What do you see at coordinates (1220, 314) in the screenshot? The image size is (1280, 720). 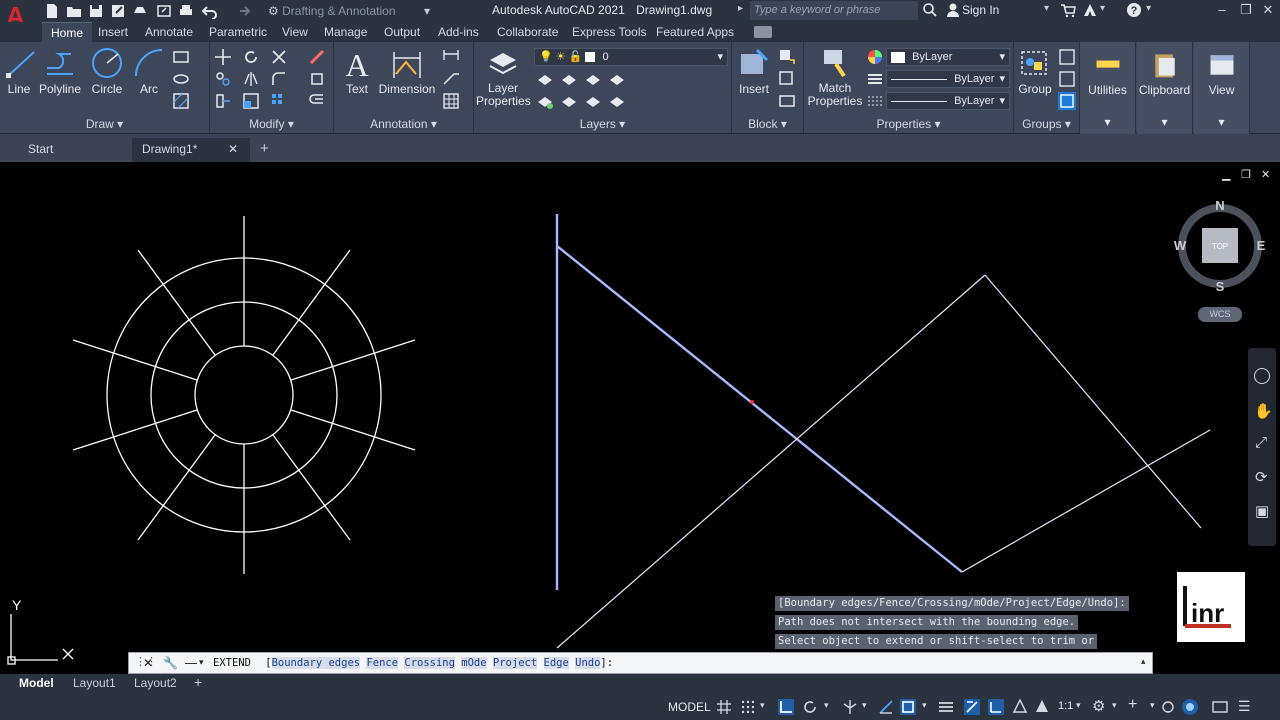 I see `wcs-menu: WCS` at bounding box center [1220, 314].